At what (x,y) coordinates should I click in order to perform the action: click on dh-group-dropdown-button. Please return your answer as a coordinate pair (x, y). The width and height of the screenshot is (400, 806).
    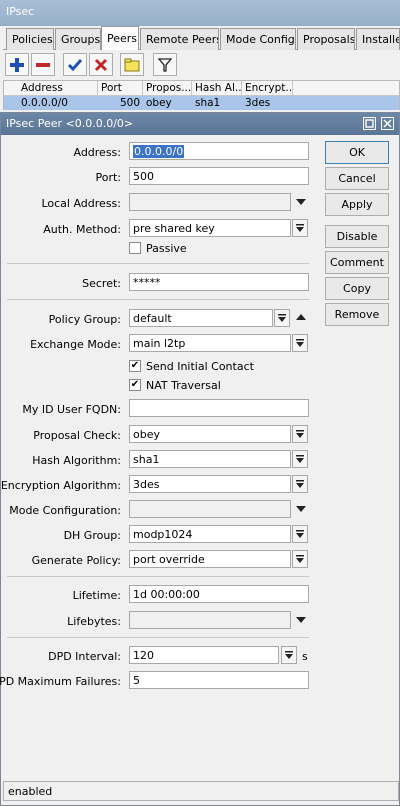
    Looking at the image, I should click on (300, 534).